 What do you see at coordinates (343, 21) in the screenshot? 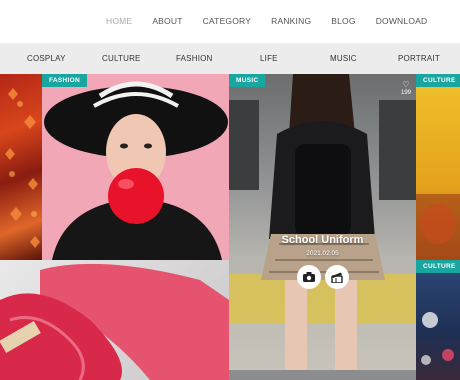
I see `nav-blog: BLOG` at bounding box center [343, 21].